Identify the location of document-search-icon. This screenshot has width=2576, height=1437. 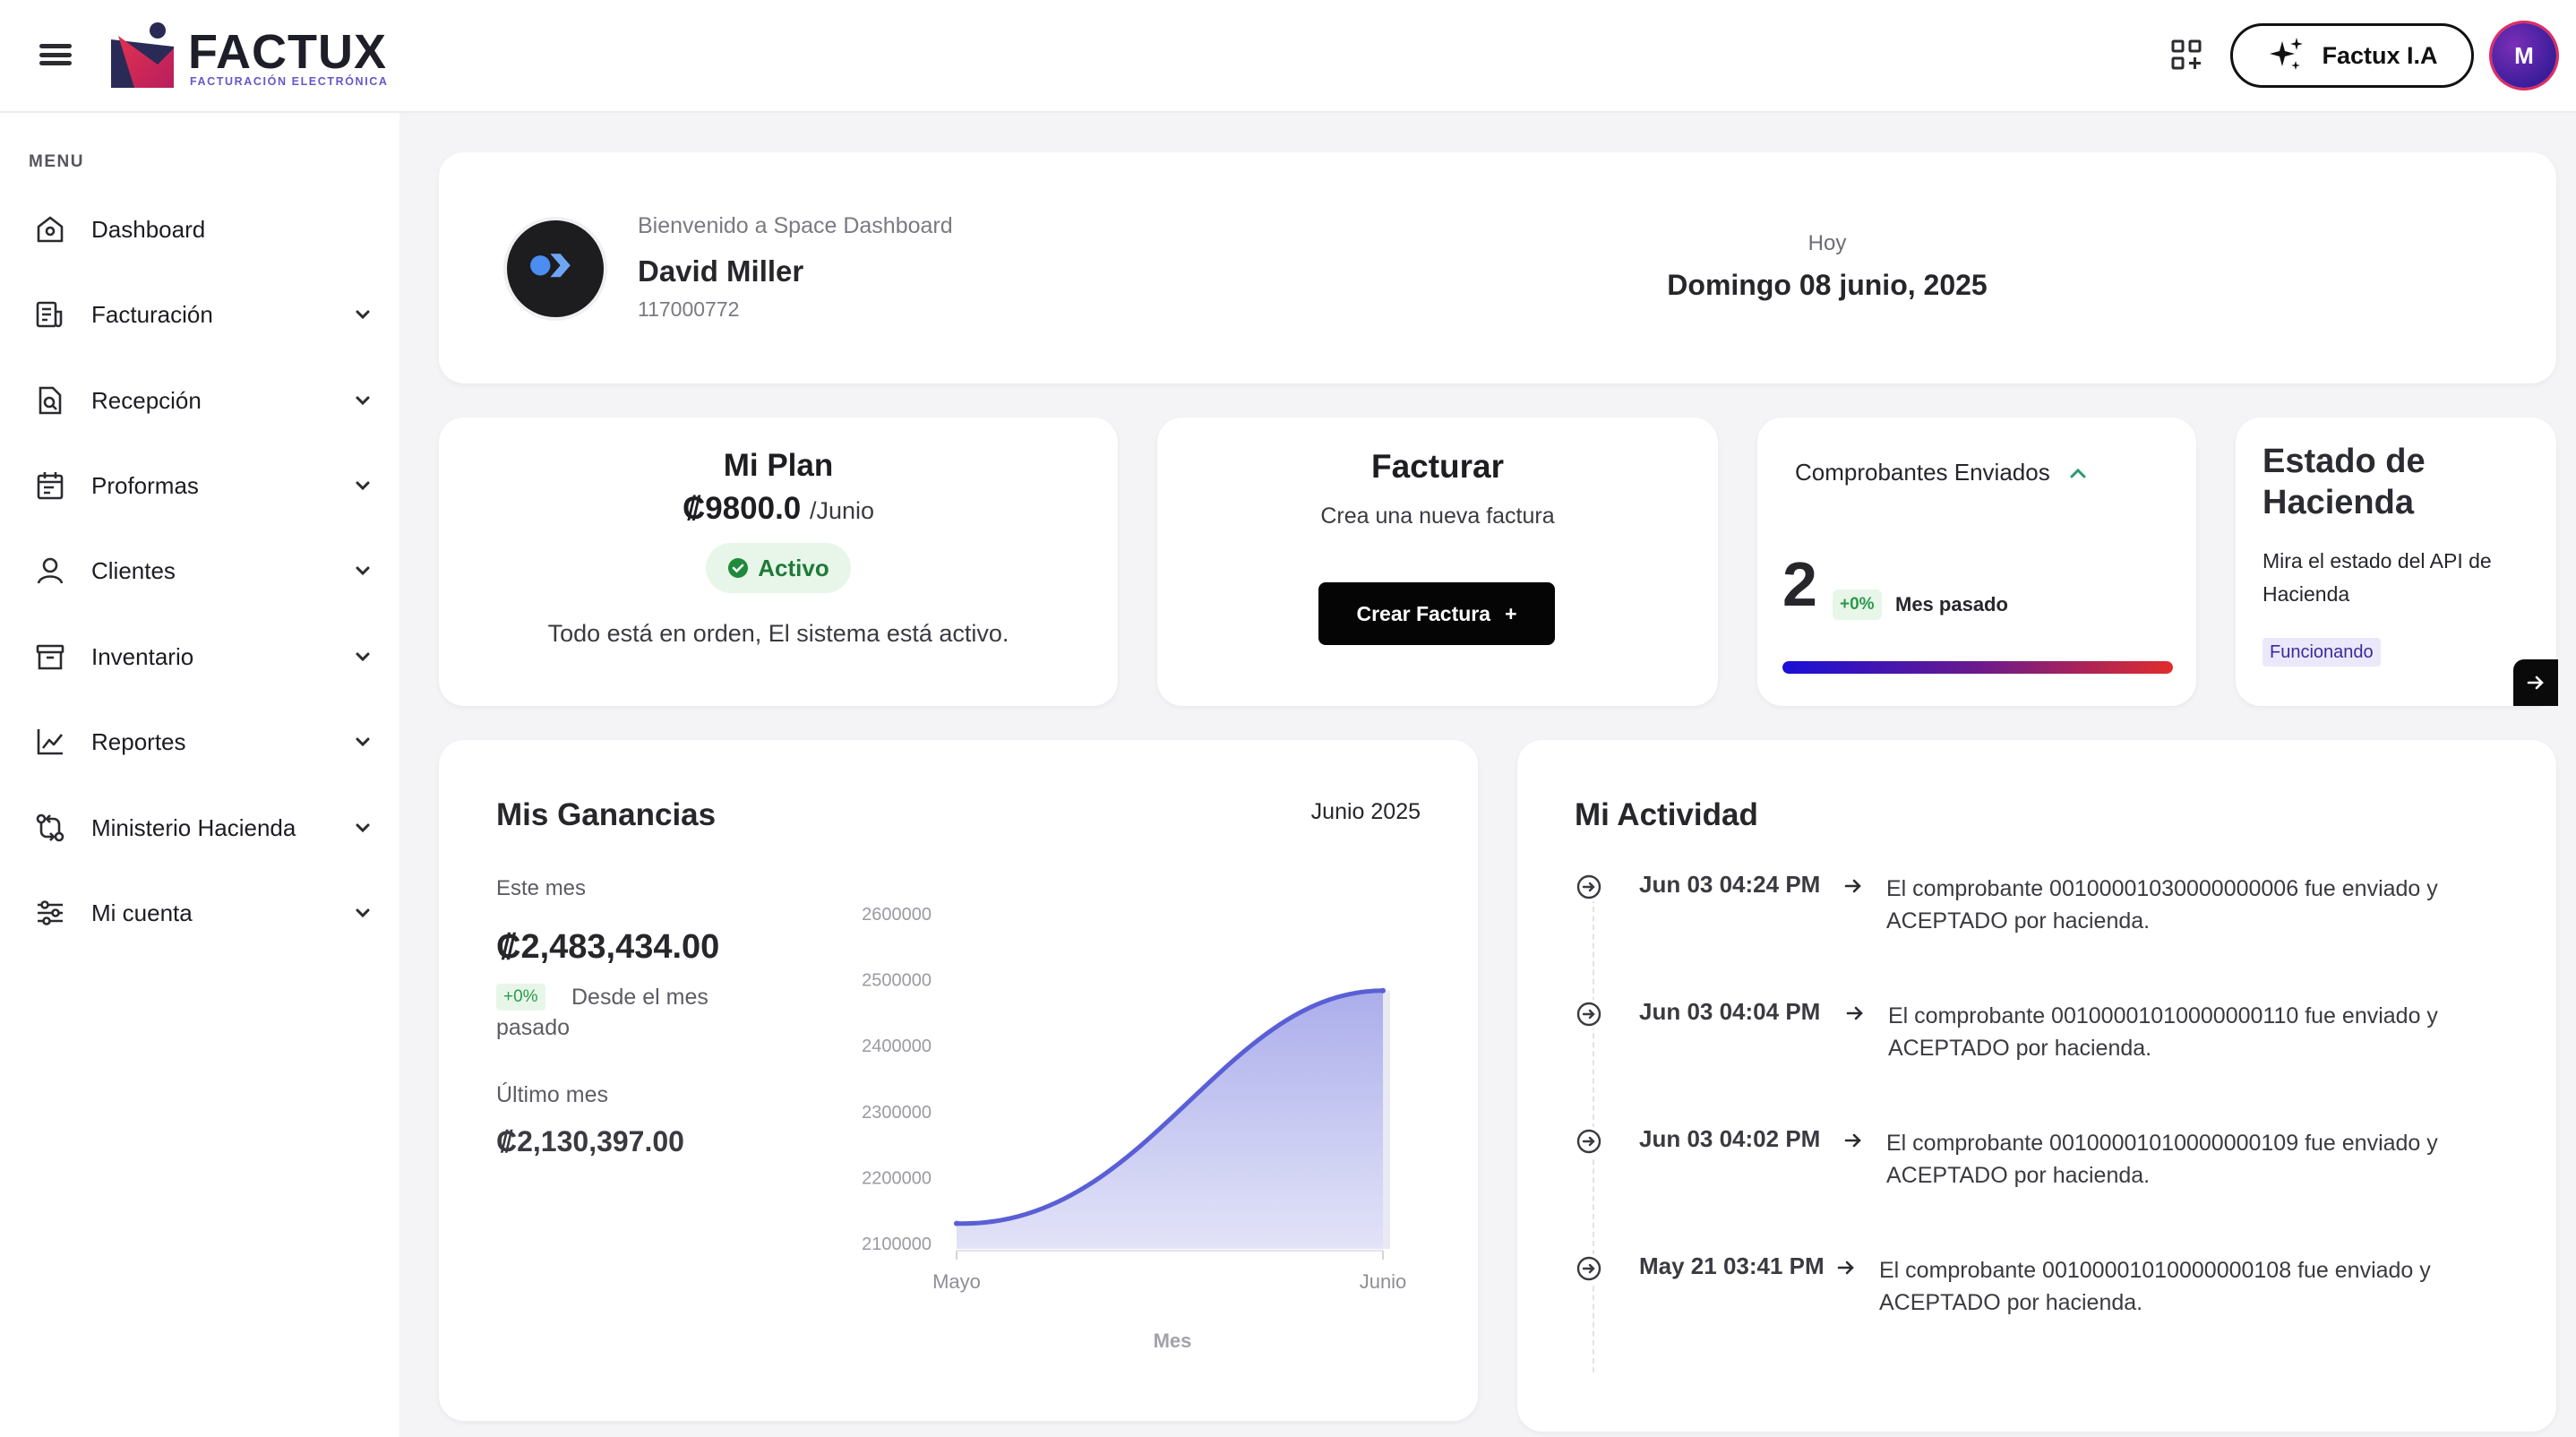
(50, 400).